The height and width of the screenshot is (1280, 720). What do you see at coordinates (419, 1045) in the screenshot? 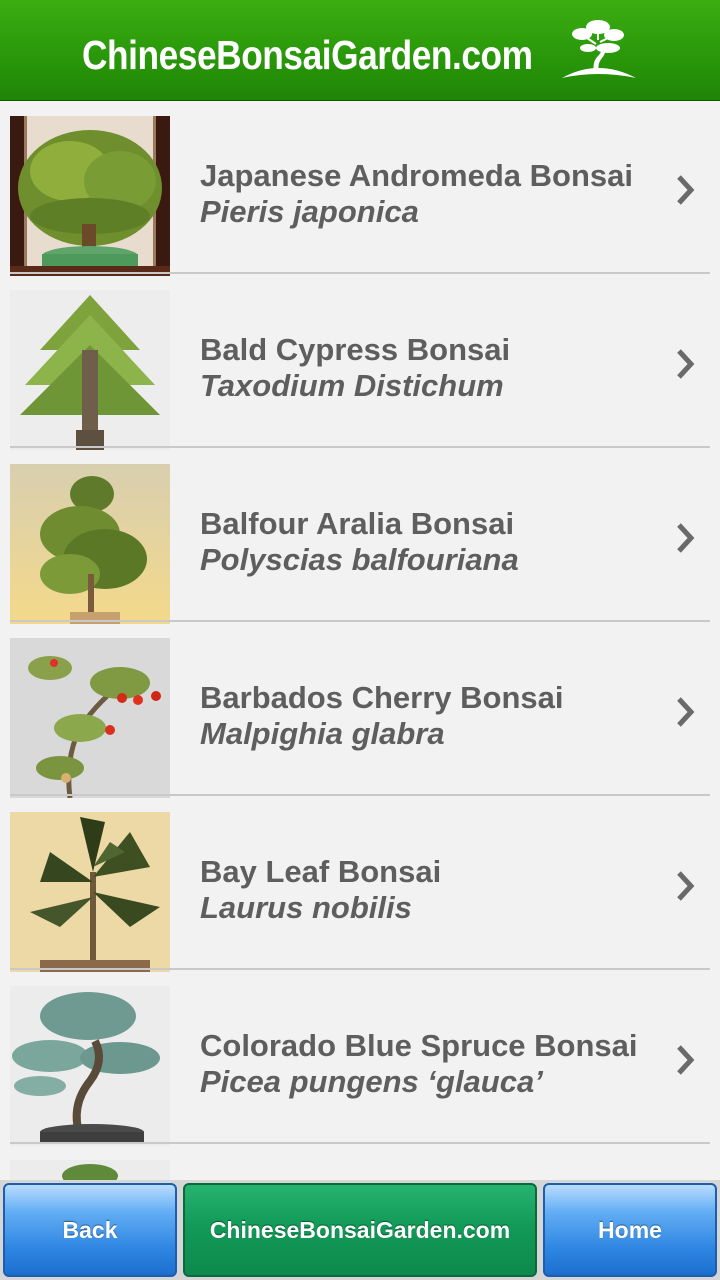
I see `item-common-name: Colorado Blue Spruce Bonsai` at bounding box center [419, 1045].